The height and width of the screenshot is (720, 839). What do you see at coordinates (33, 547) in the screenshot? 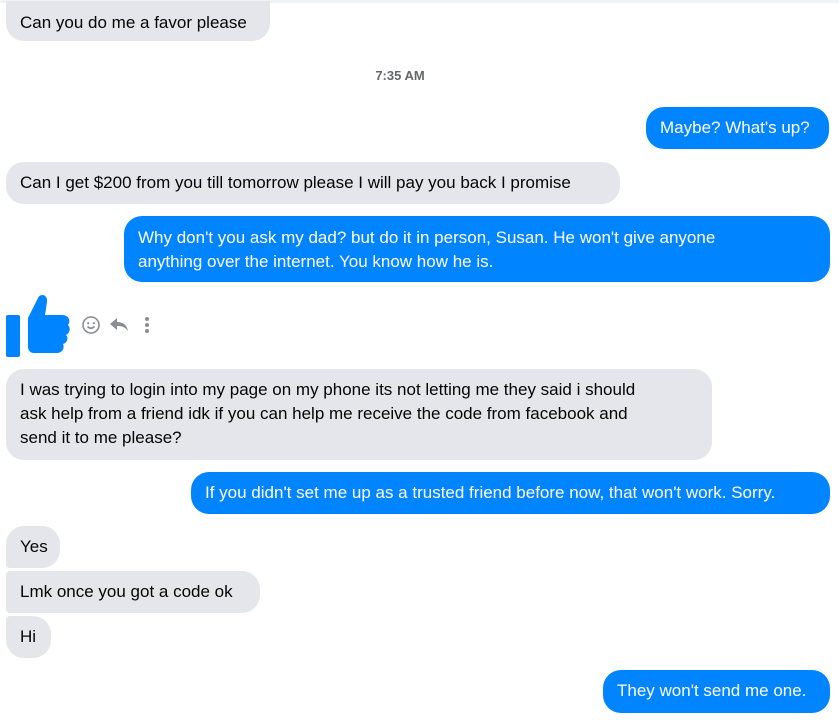
I see `incoming-message: Yes` at bounding box center [33, 547].